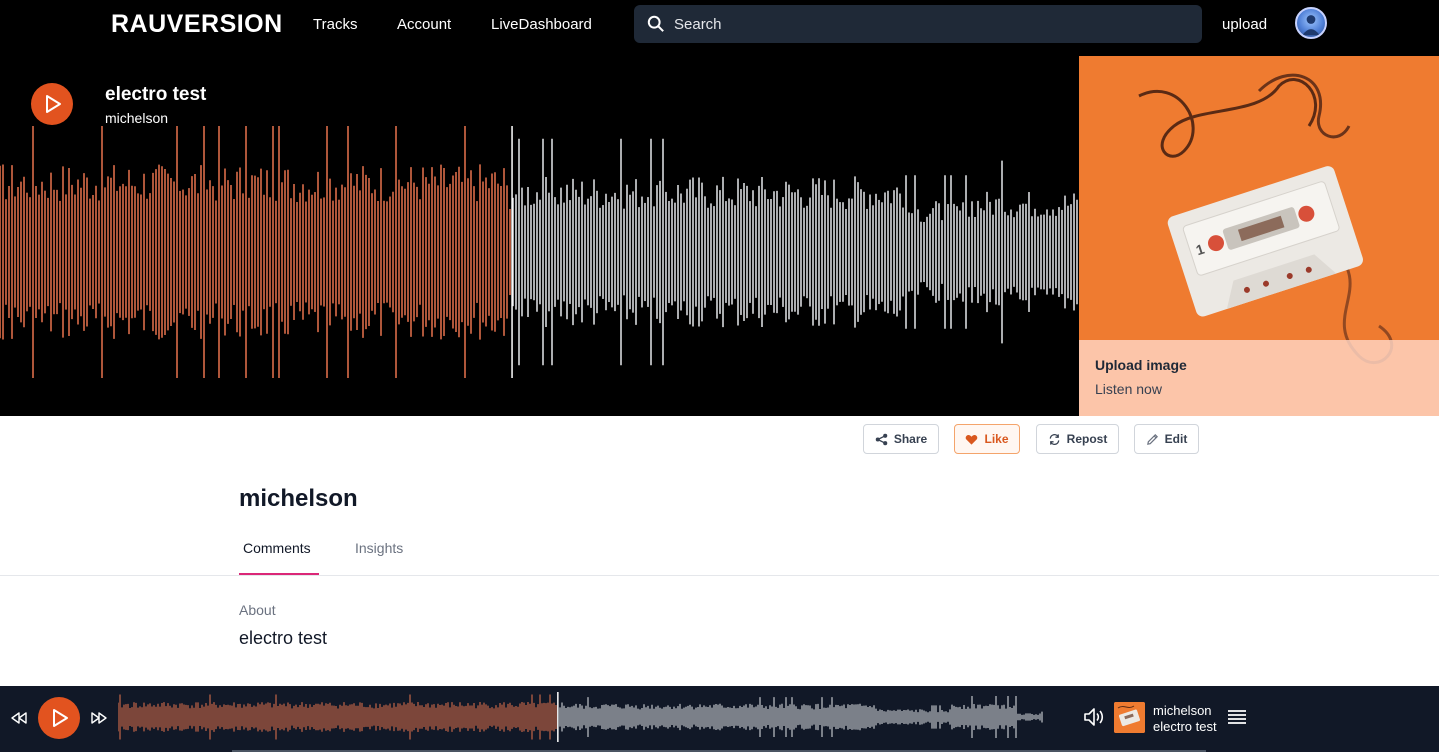 This screenshot has height=752, width=1439. Describe the element at coordinates (1259, 236) in the screenshot. I see `cover-art: 1 Upload image Listen now` at that location.